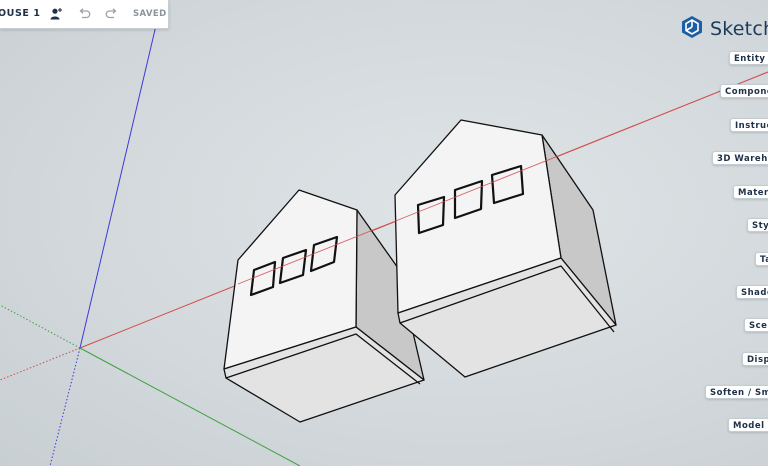 The height and width of the screenshot is (466, 768). Describe the element at coordinates (756, 325) in the screenshot. I see `panel-tab-scenes: Scen` at that location.